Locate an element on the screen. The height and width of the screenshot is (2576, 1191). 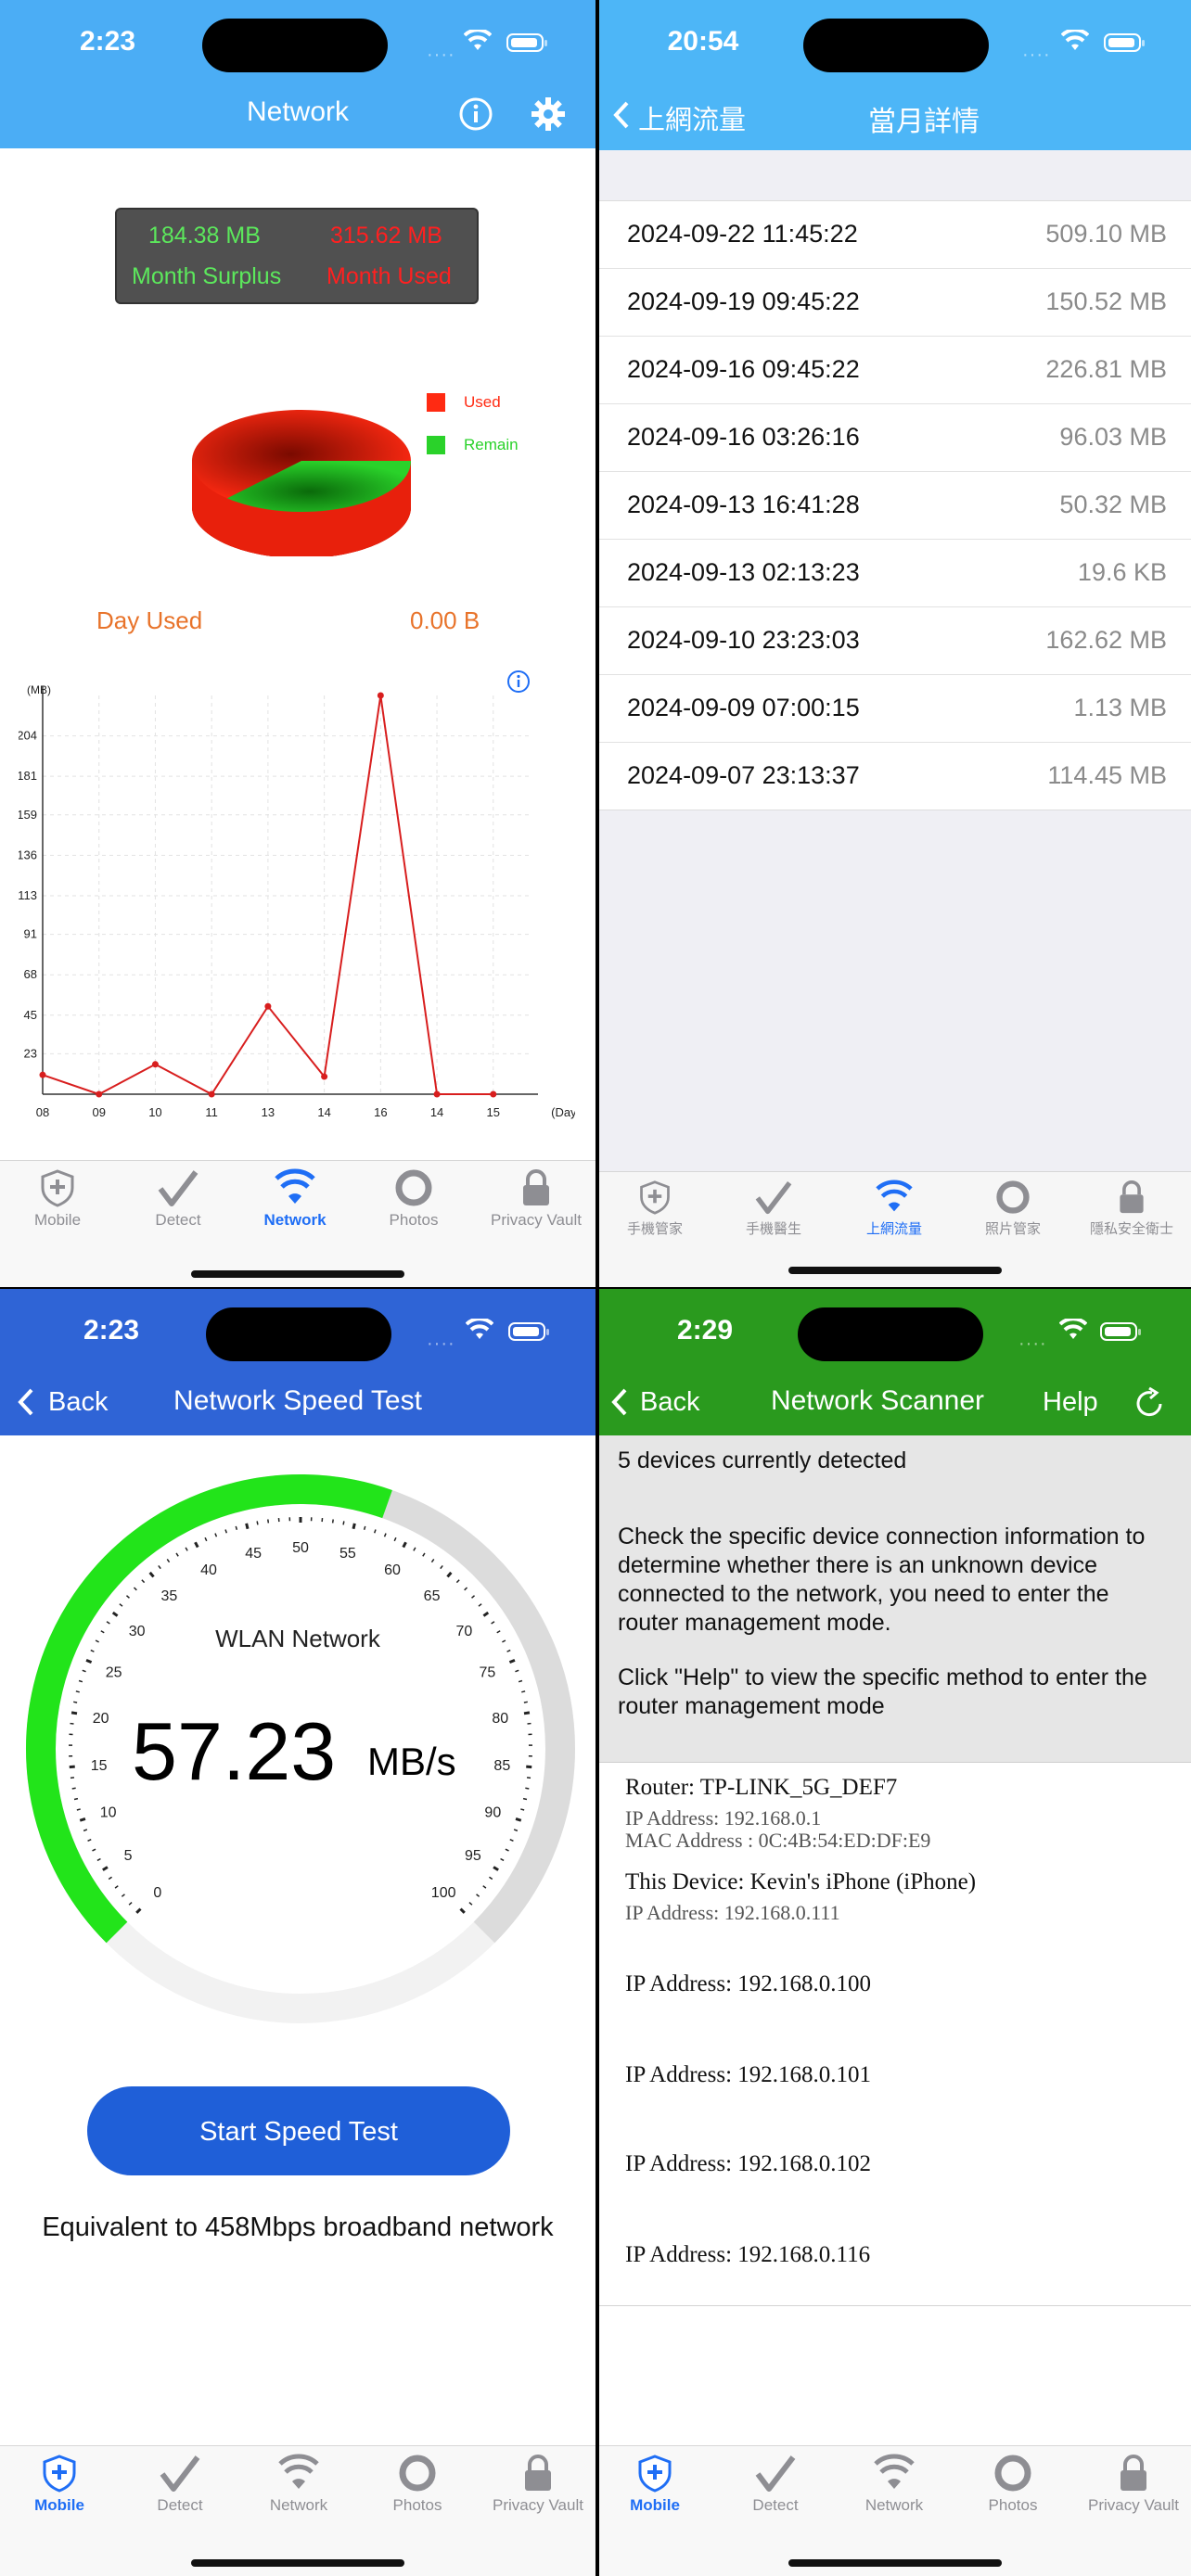
list-item: 2024-09-16 09:45:22 226.81 MB is located at coordinates (895, 370).